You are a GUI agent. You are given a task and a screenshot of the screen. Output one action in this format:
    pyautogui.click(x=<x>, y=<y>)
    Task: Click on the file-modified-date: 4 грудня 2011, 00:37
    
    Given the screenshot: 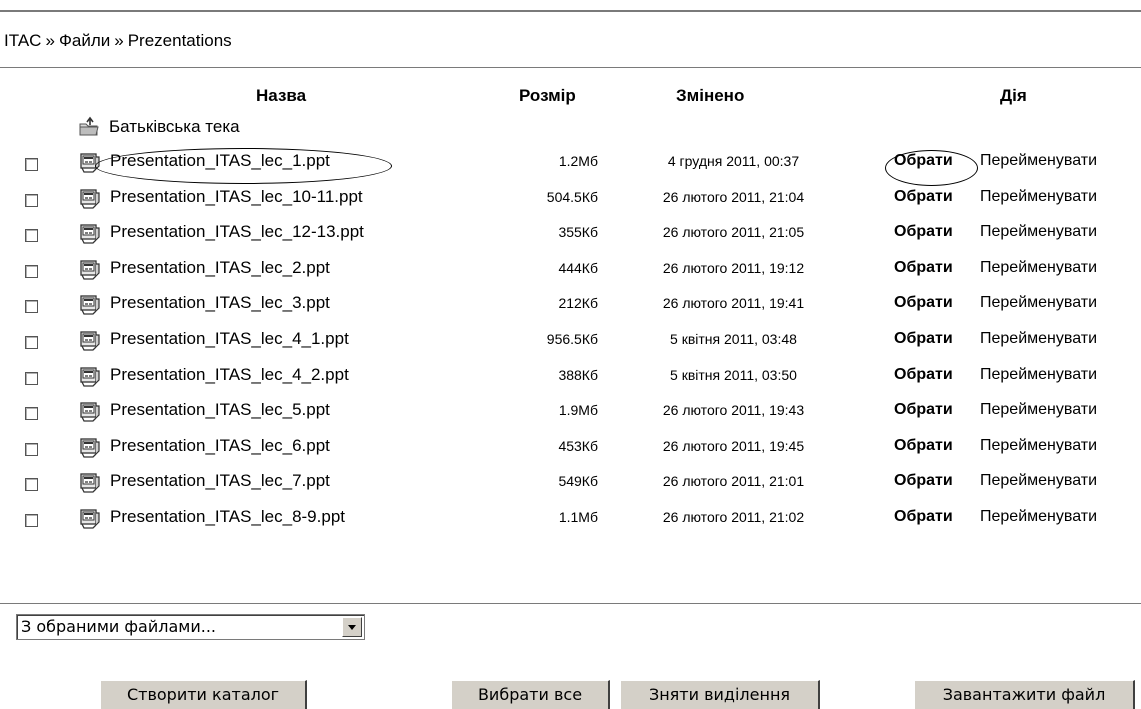 What is the action you would take?
    pyautogui.click(x=733, y=161)
    